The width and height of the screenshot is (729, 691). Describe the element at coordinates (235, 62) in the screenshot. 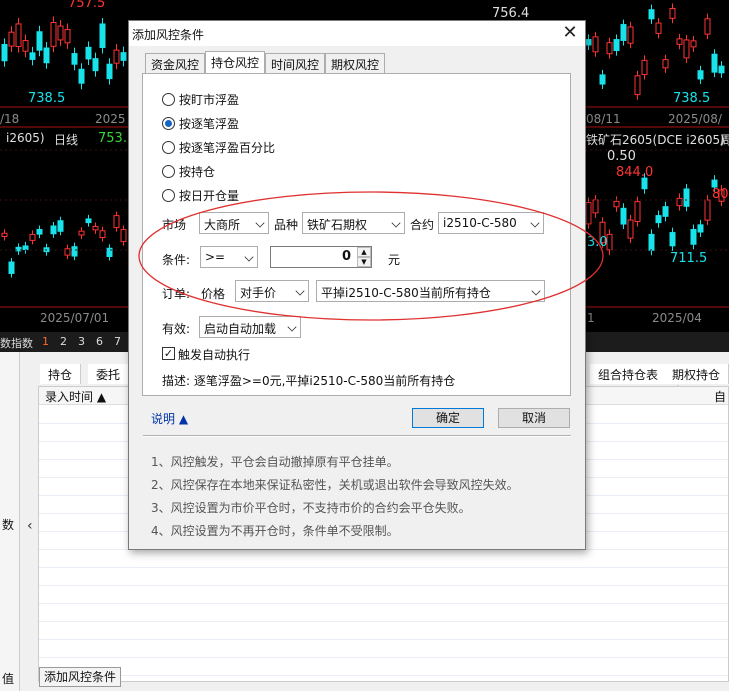

I see `tab-position-risk: 持仓风控` at that location.